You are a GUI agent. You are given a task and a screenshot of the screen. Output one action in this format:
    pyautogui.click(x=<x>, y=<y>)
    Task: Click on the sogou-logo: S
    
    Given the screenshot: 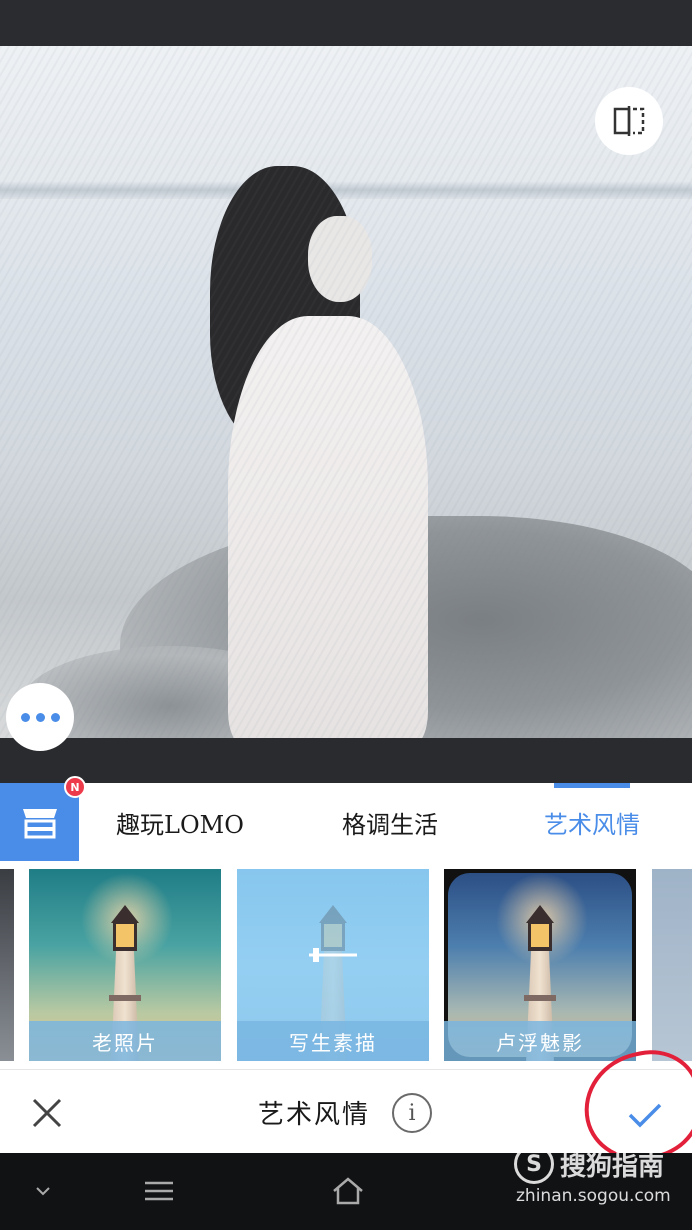 What is the action you would take?
    pyautogui.click(x=534, y=1164)
    